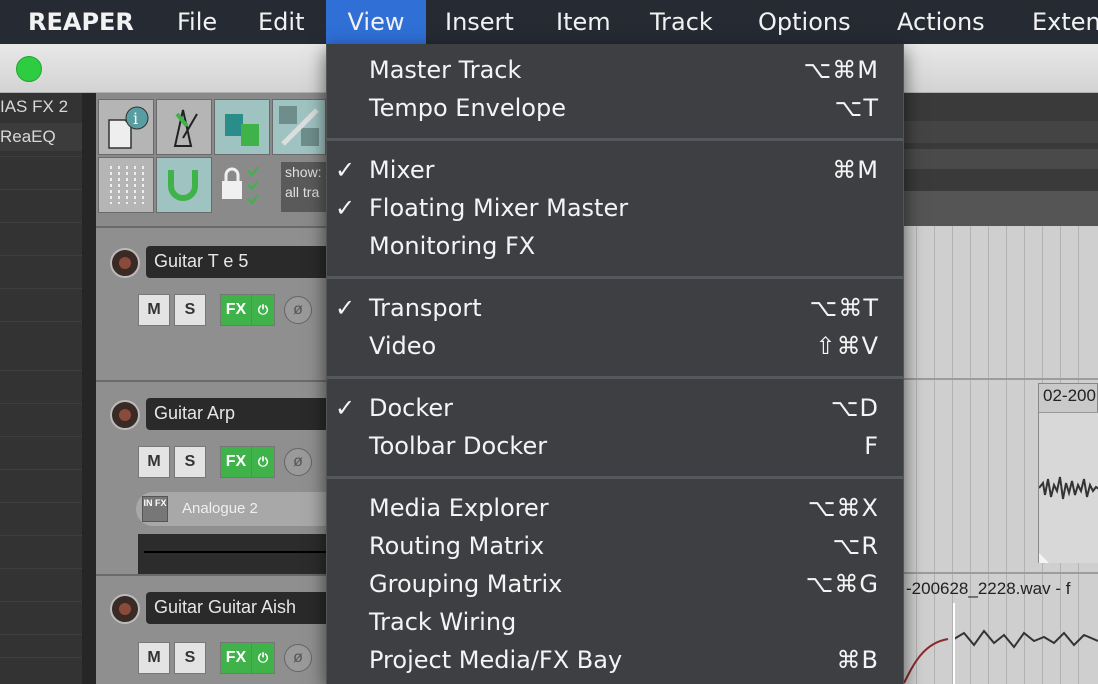  I want to click on metronome-icon, so click(185, 128).